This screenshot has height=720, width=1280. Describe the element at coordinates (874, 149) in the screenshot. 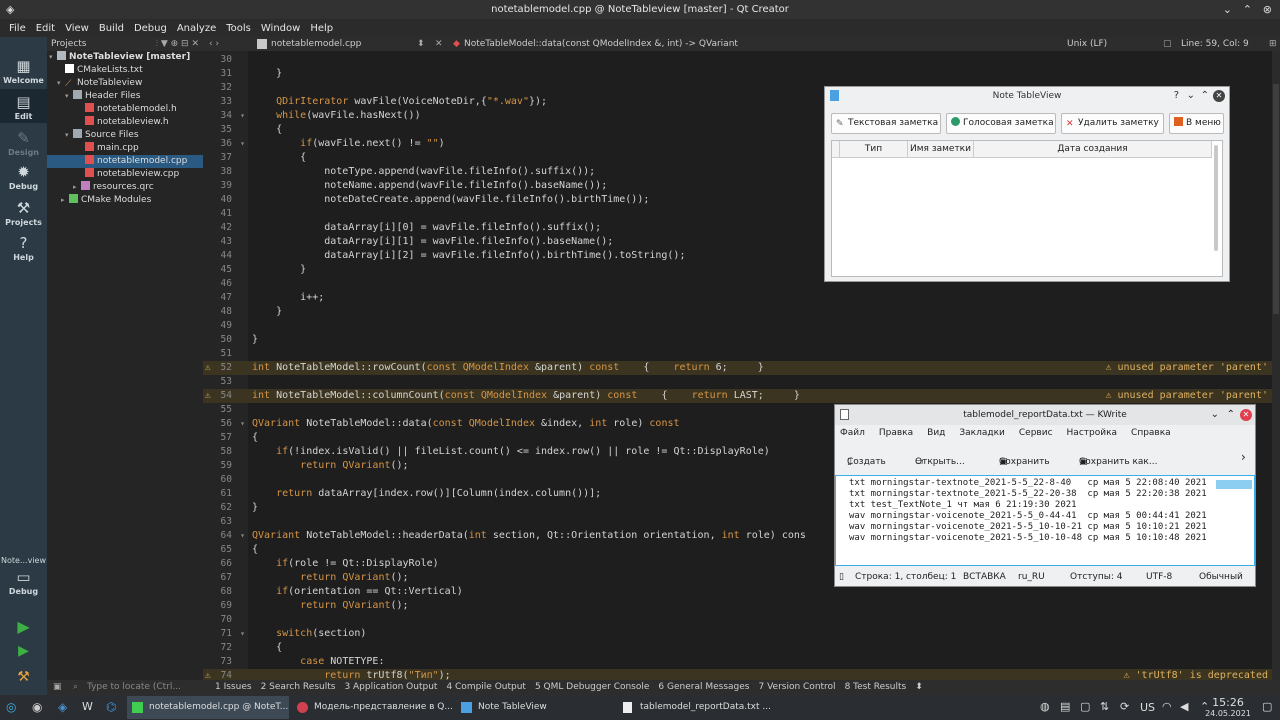

I see `column-header-type: Тип` at that location.